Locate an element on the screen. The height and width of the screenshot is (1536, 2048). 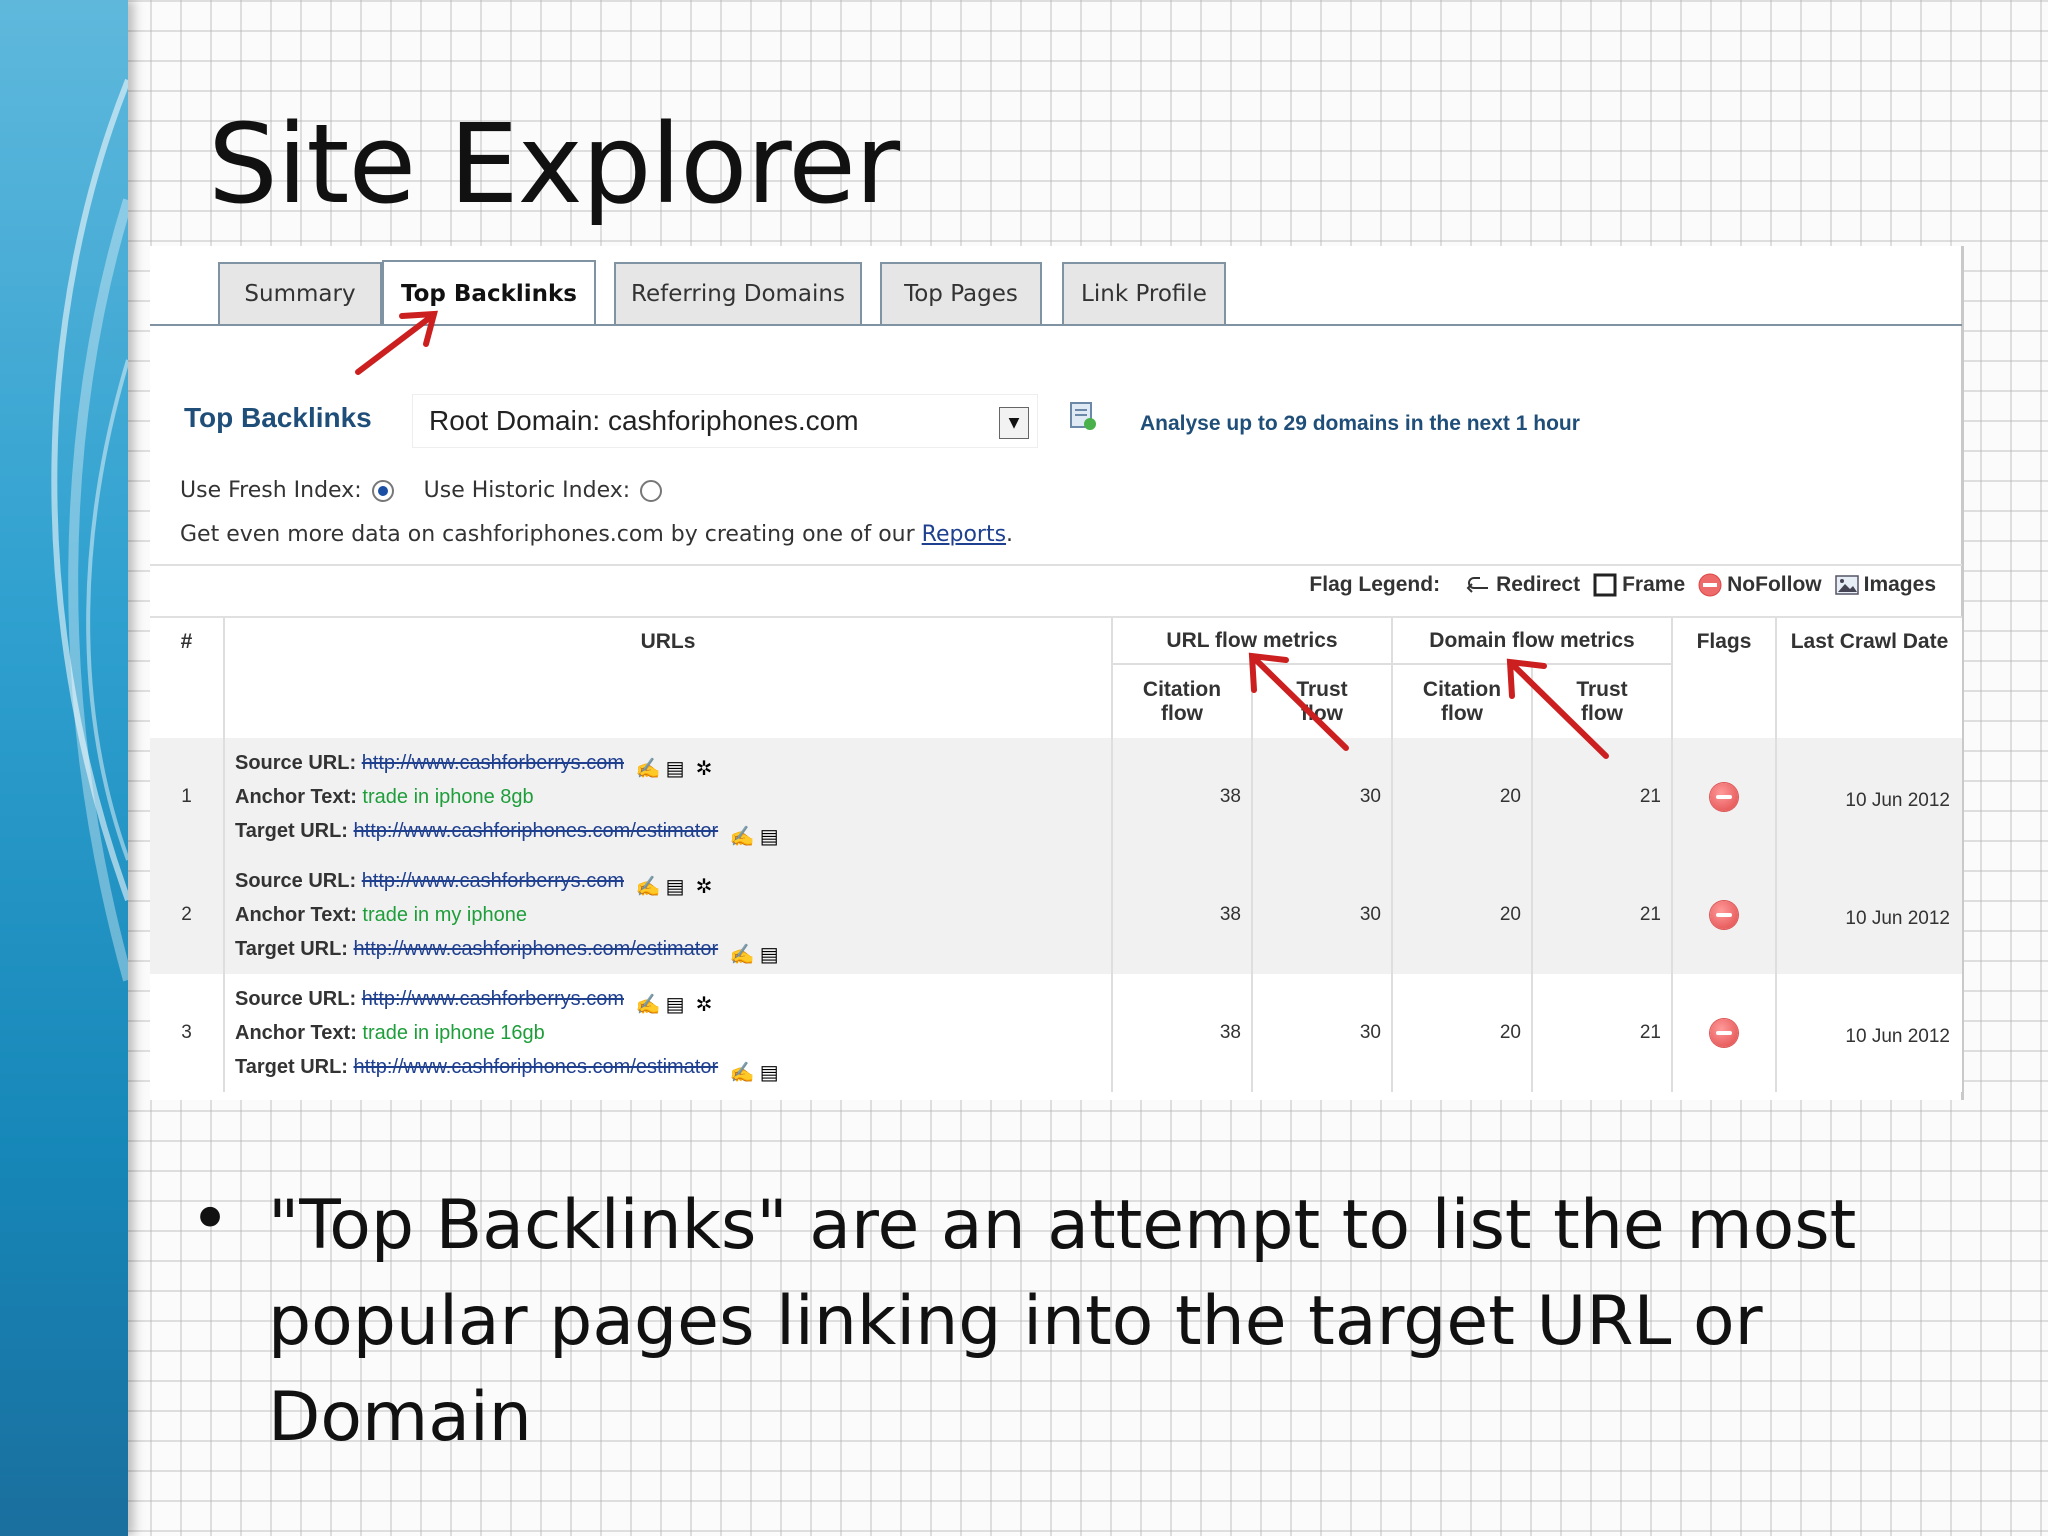
tab-link-profile: Link Profile is located at coordinates (1144, 293).